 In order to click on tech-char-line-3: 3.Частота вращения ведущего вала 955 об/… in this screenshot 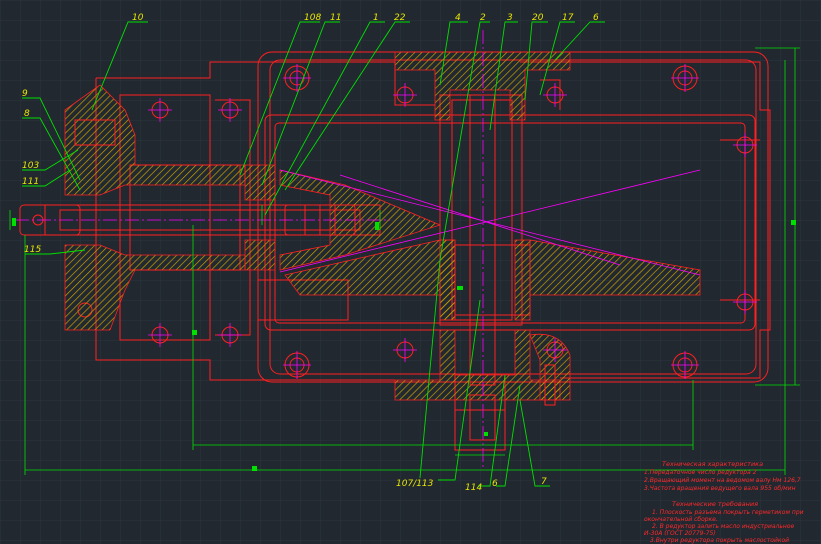, I will do `click(720, 488)`.